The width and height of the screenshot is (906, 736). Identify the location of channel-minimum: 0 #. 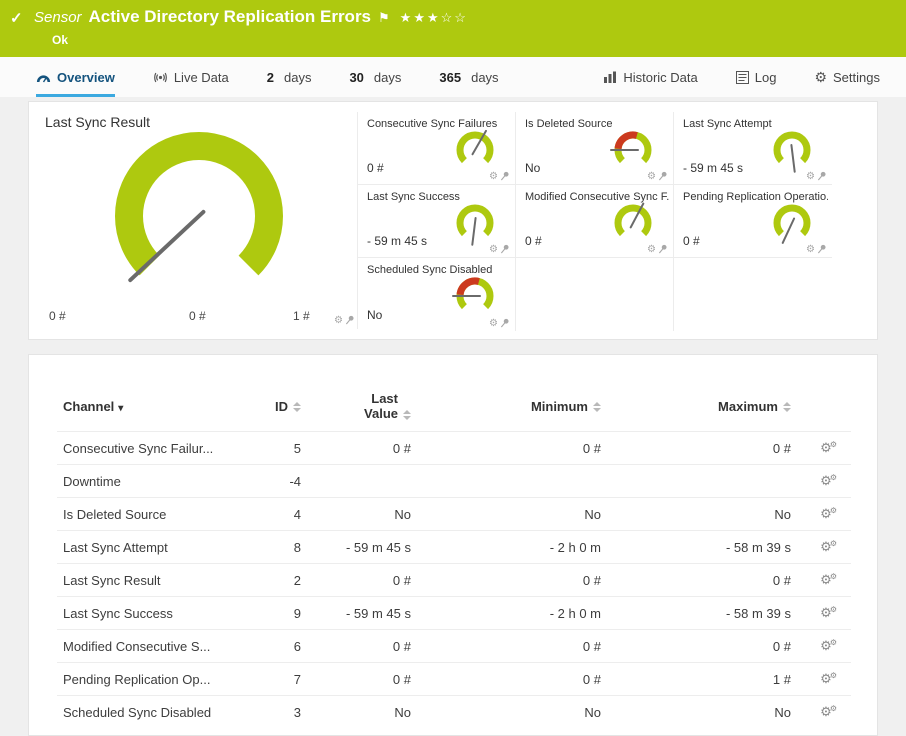
(591, 679).